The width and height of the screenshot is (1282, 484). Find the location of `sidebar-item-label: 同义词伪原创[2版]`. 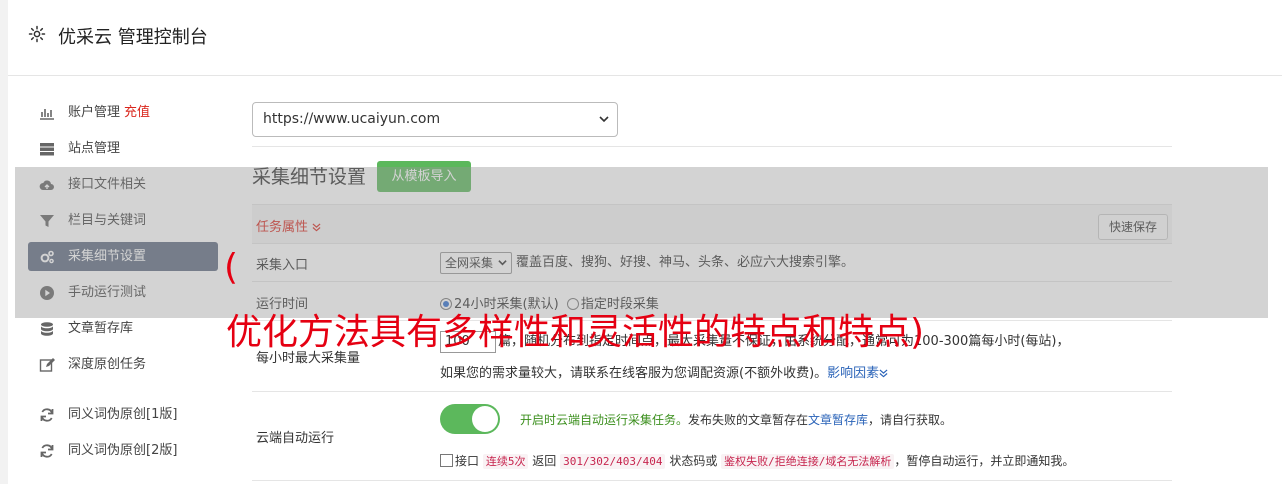

sidebar-item-label: 同义词伪原创[2版] is located at coordinates (123, 450).